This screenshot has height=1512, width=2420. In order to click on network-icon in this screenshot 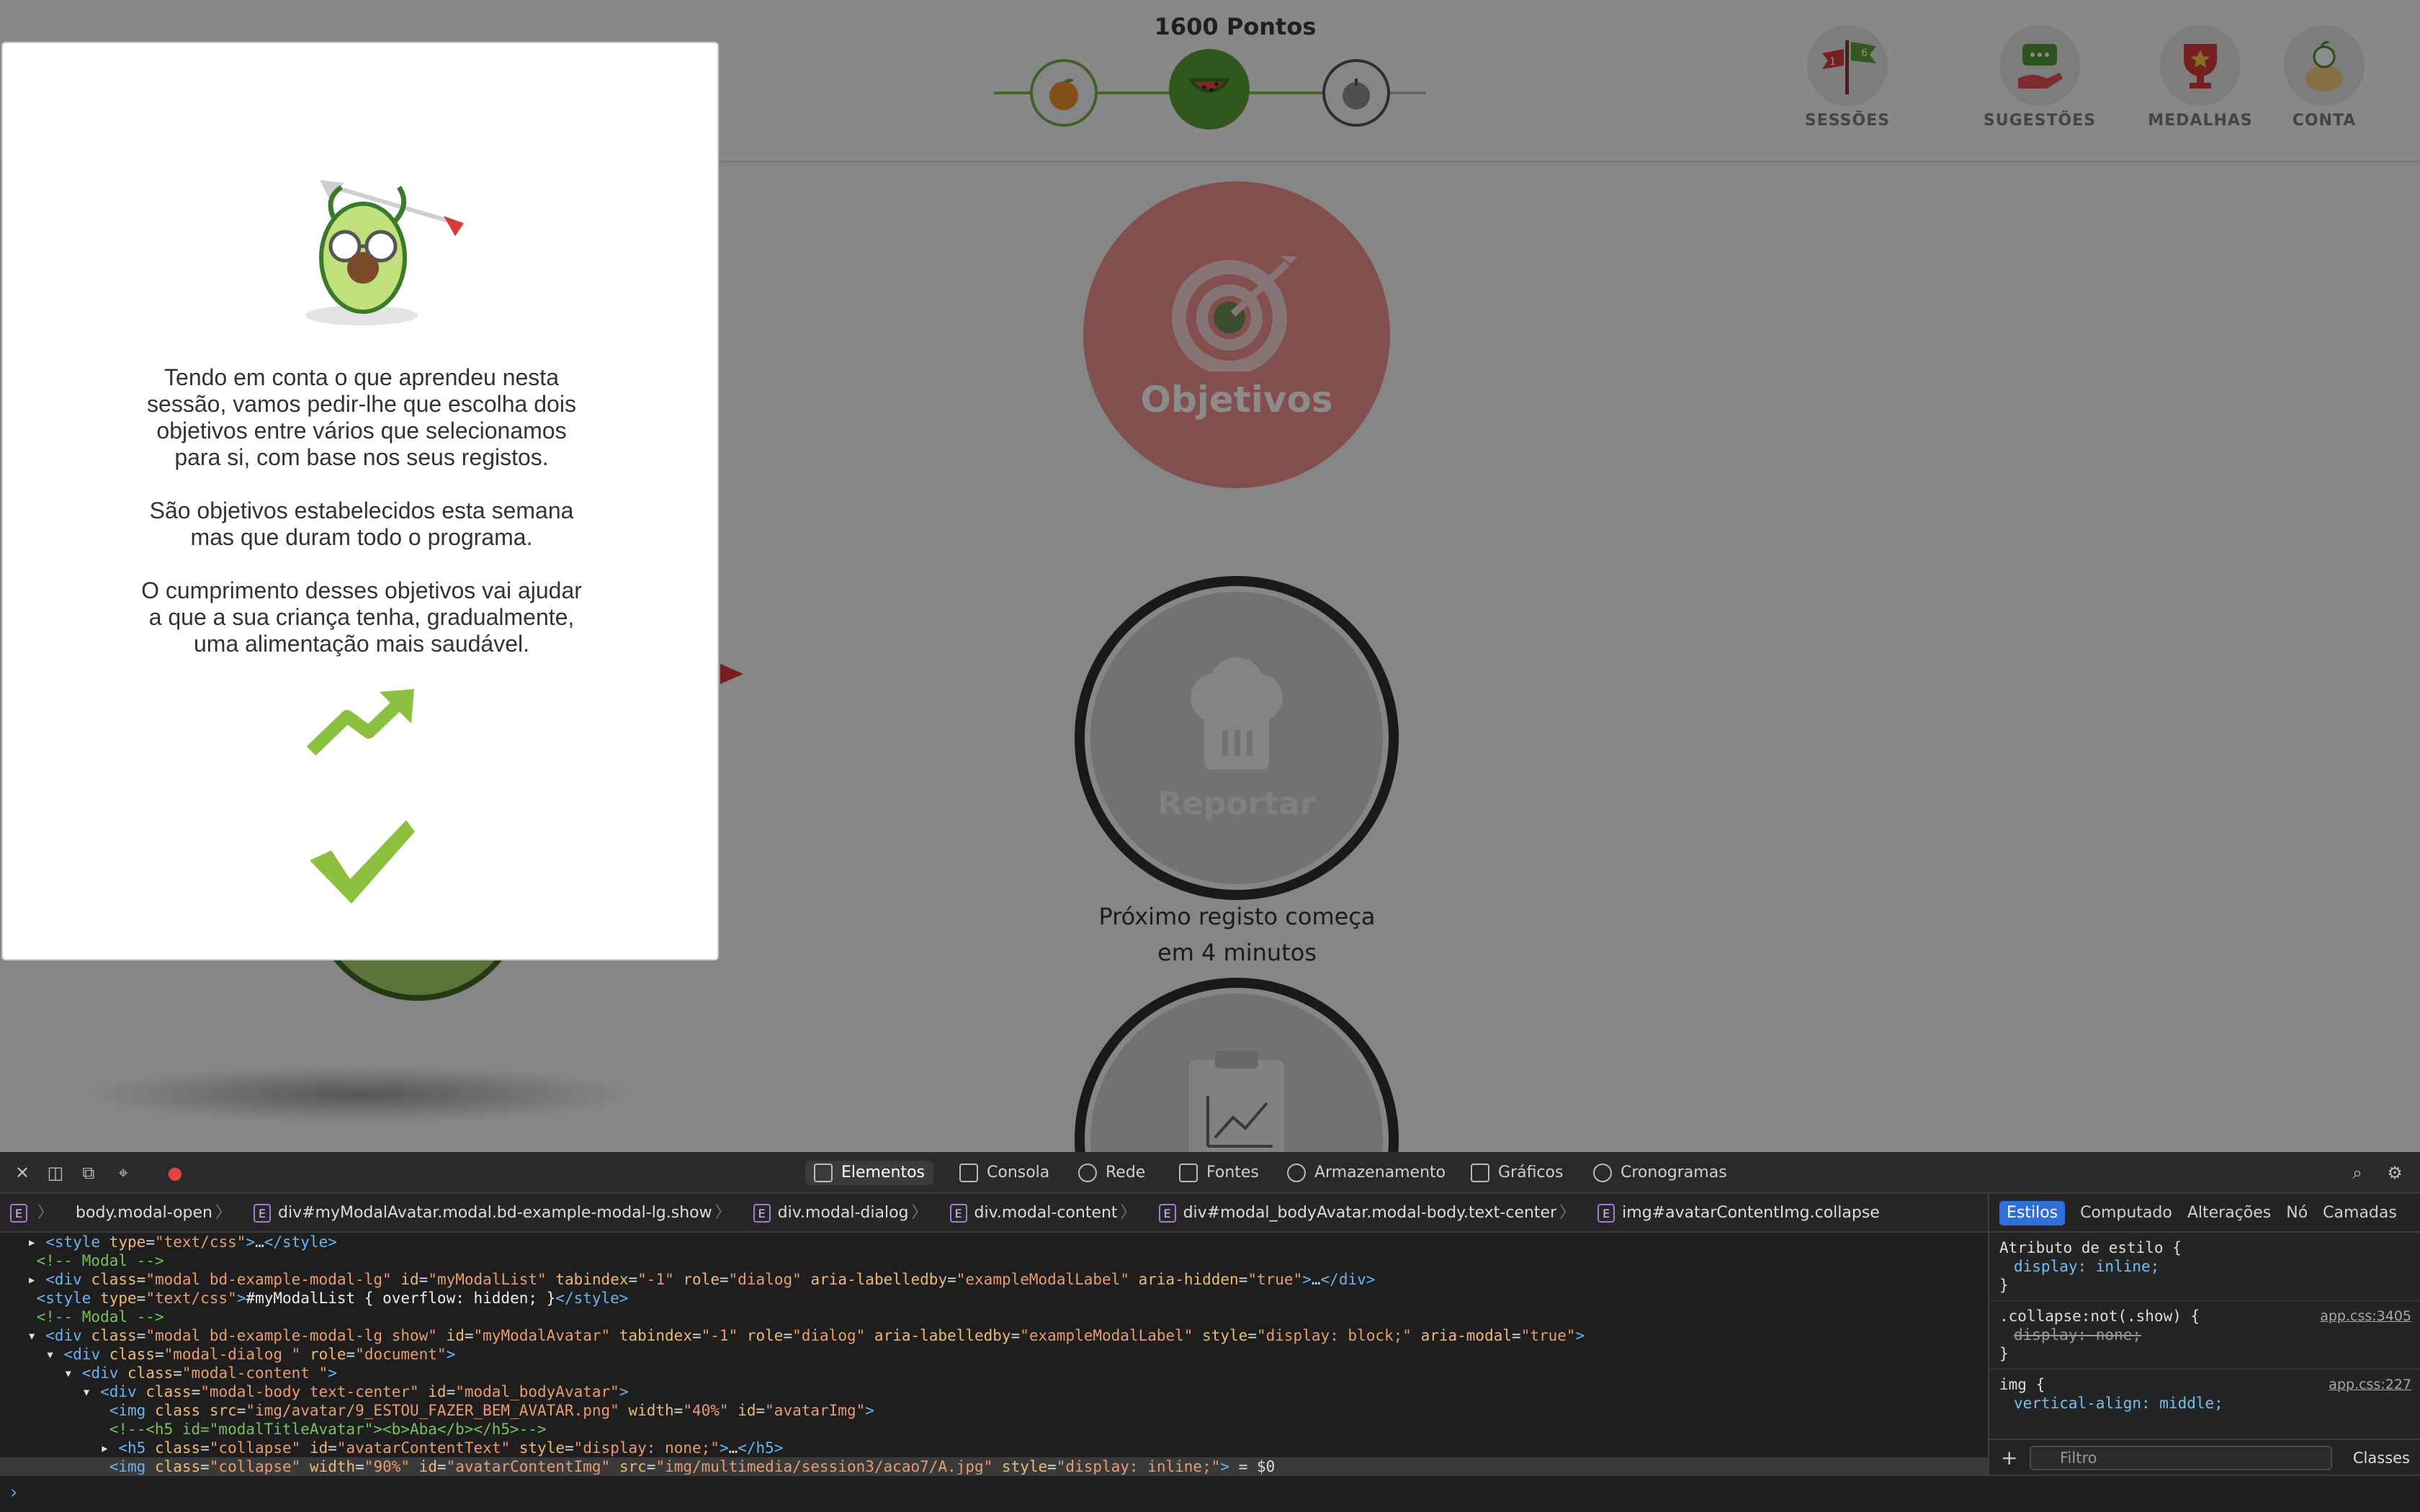, I will do `click(1087, 1173)`.